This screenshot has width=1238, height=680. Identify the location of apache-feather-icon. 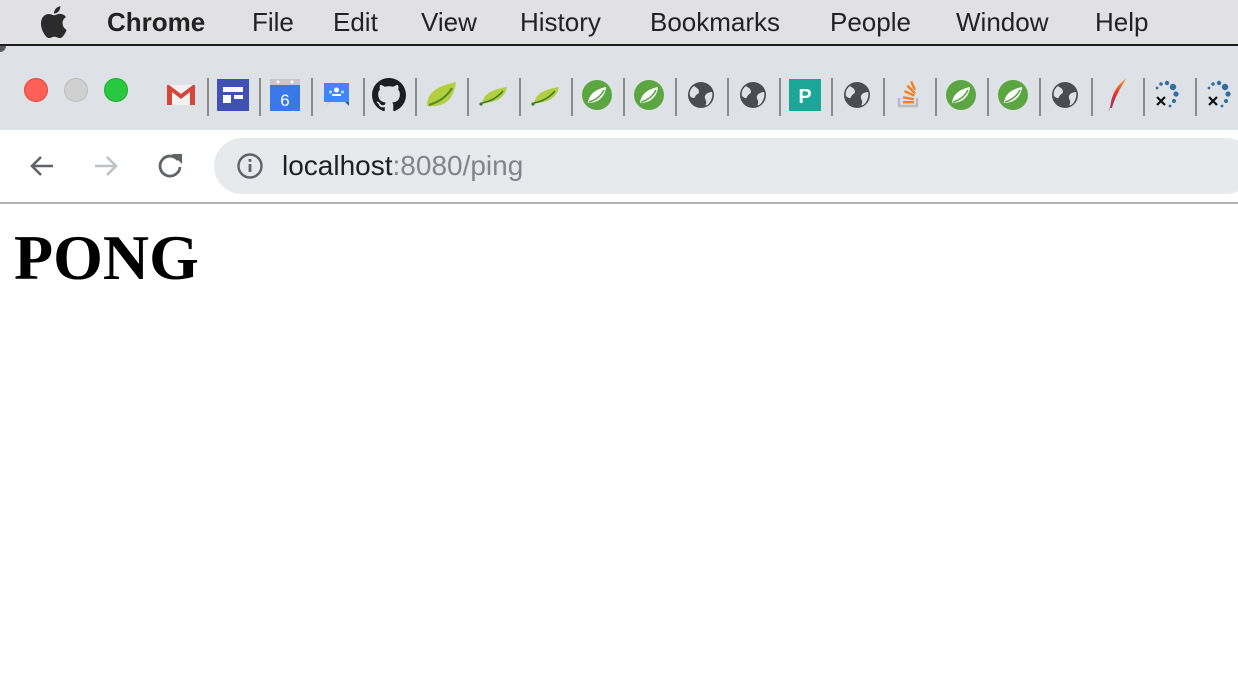
(1117, 95).